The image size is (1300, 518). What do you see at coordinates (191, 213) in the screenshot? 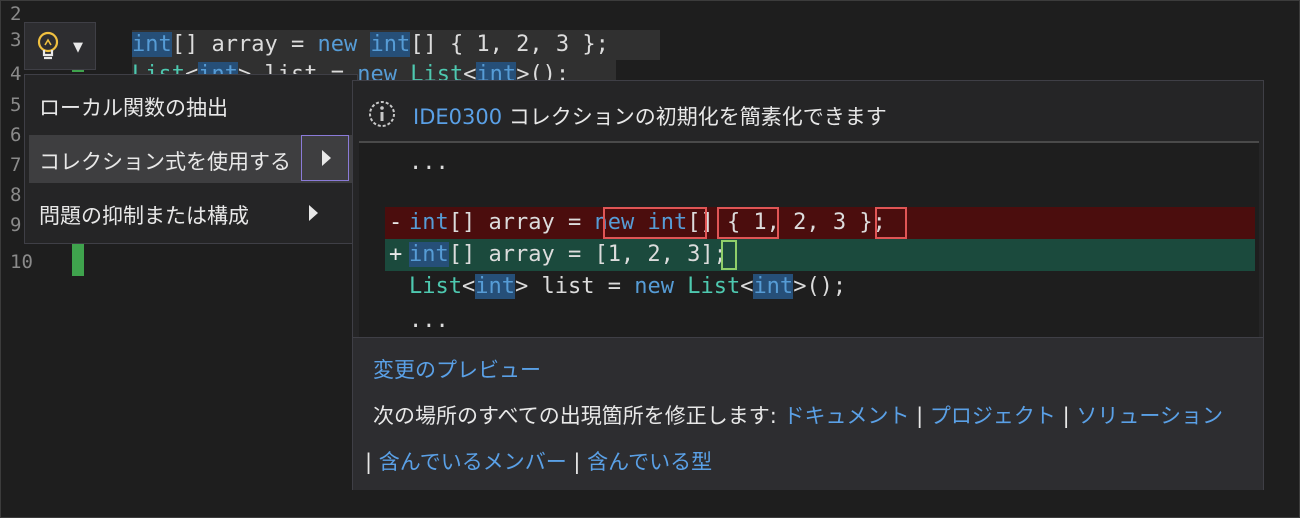
I see `menu-item-suppress-or-configure: 問題の抑制または構成` at bounding box center [191, 213].